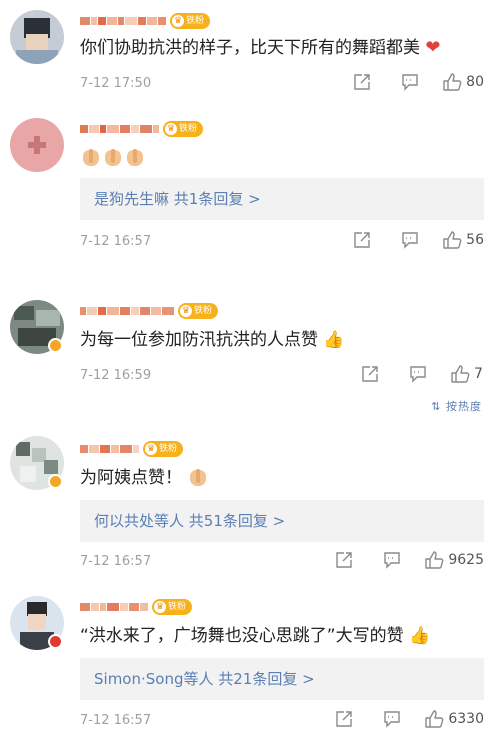  I want to click on comment-actions: 56, so click(411, 240).